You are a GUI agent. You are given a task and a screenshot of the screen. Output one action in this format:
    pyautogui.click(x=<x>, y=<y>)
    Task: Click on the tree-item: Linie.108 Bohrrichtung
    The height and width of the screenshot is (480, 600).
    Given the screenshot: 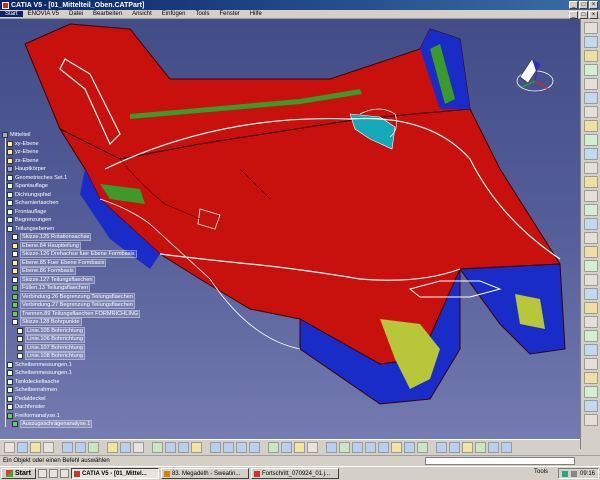 What is the action you would take?
    pyautogui.click(x=82, y=356)
    